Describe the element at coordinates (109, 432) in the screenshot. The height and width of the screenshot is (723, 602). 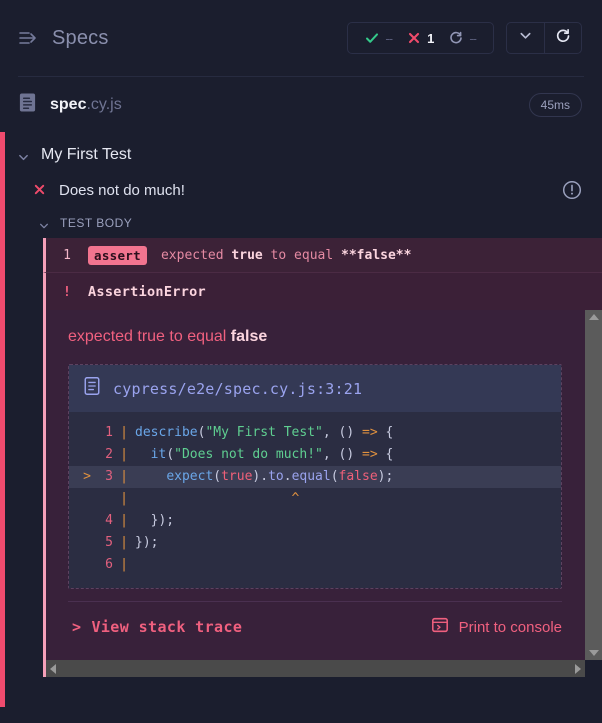
I see `code-line-number: 1` at that location.